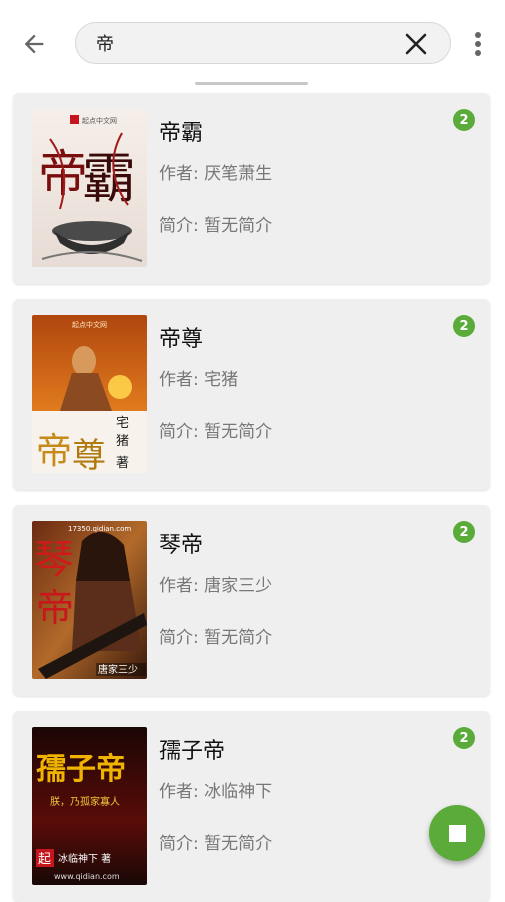  Describe the element at coordinates (251, 83) in the screenshot. I see `scroll-indicator` at that location.